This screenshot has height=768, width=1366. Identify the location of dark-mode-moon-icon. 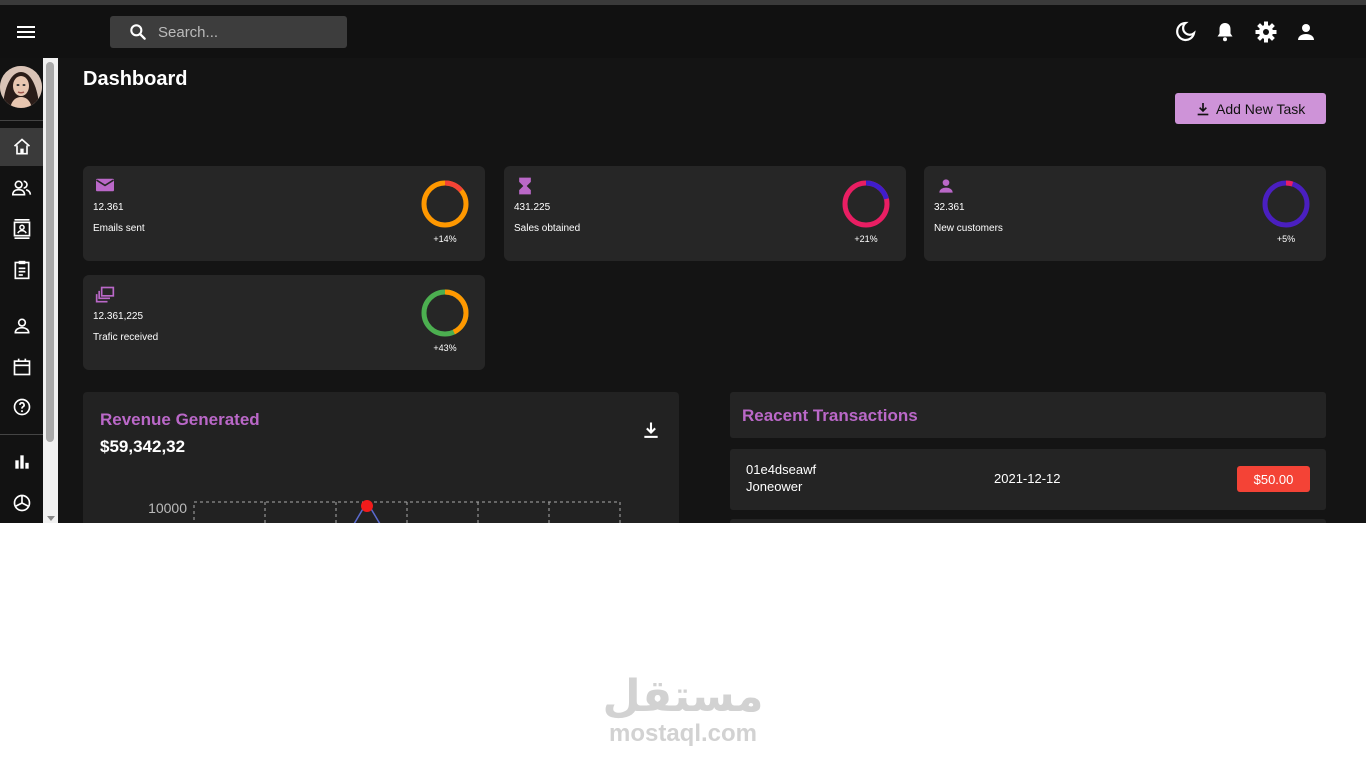
(1185, 32).